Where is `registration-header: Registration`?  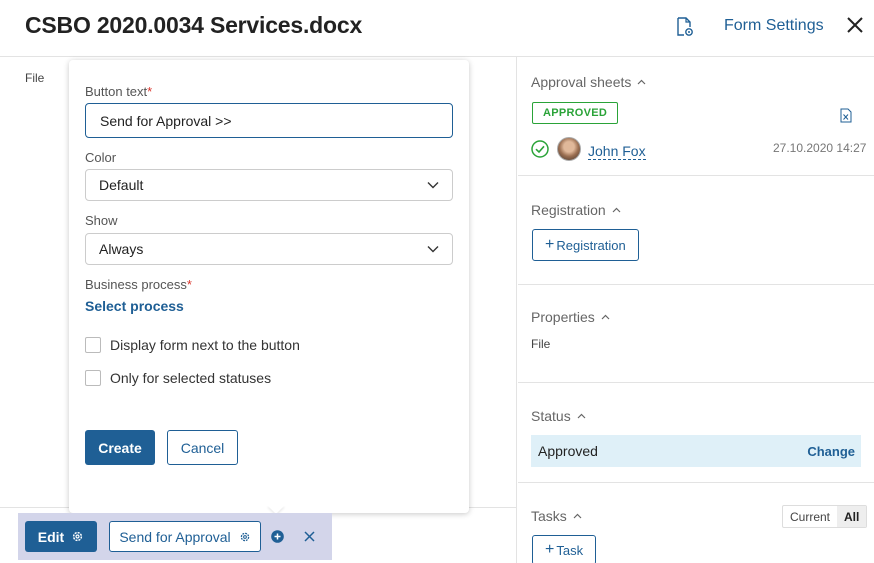 registration-header: Registration is located at coordinates (576, 210).